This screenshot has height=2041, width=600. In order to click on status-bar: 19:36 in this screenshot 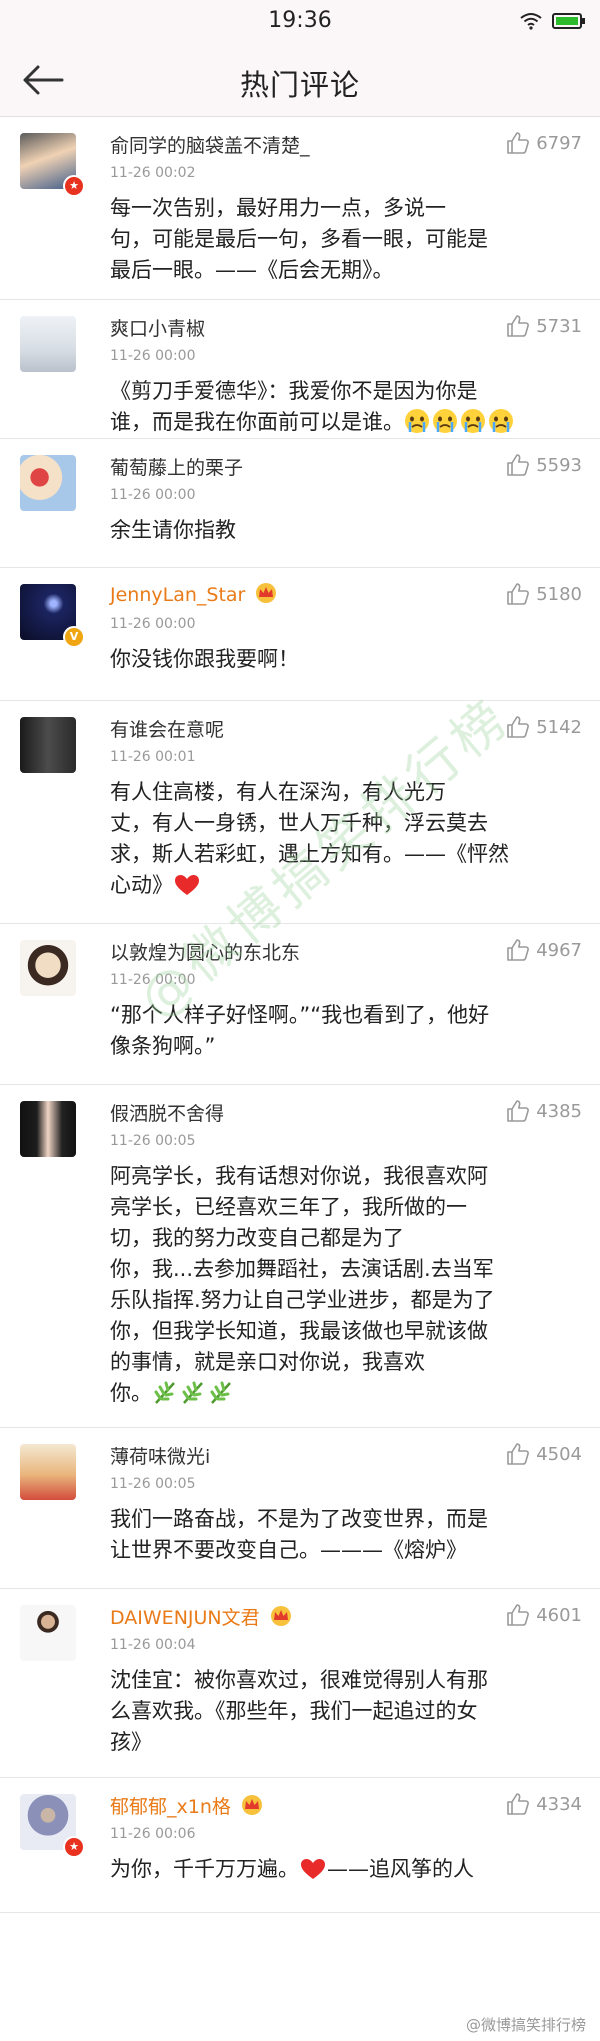, I will do `click(300, 22)`.